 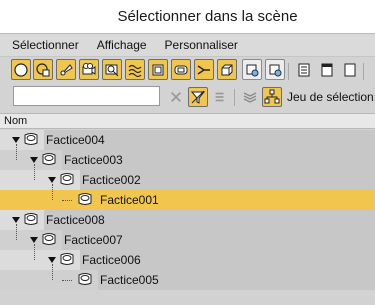 What do you see at coordinates (111, 260) in the screenshot?
I see `tree-item-label: Factice006` at bounding box center [111, 260].